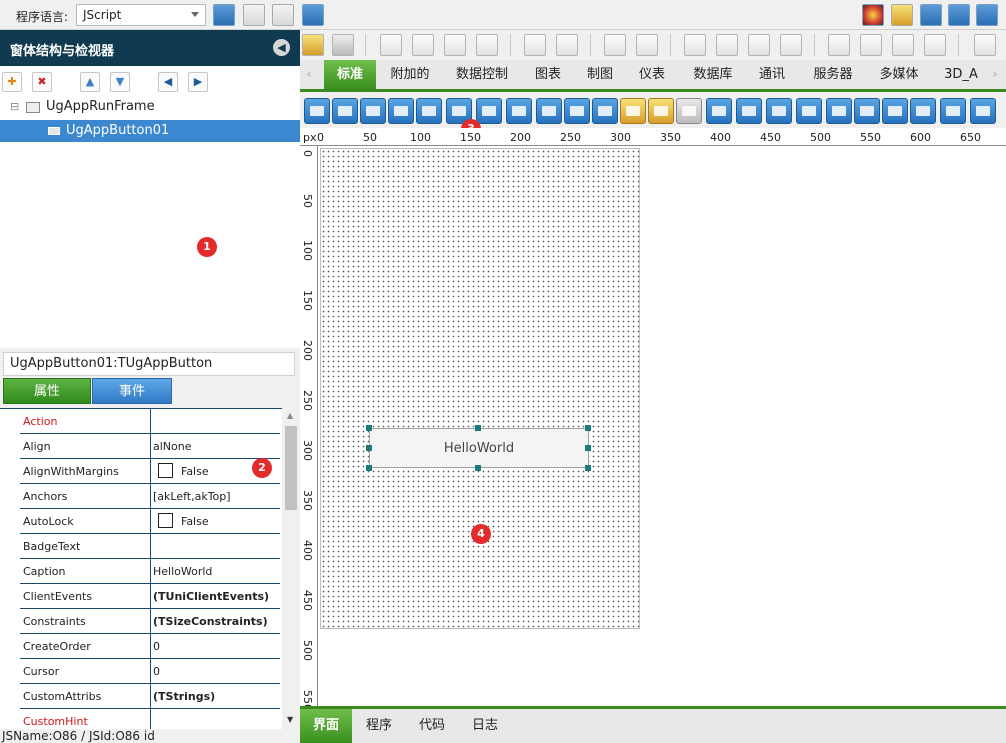 Image resolution: width=1006 pixels, height=743 pixels. I want to click on combobox-icon, so click(519, 111).